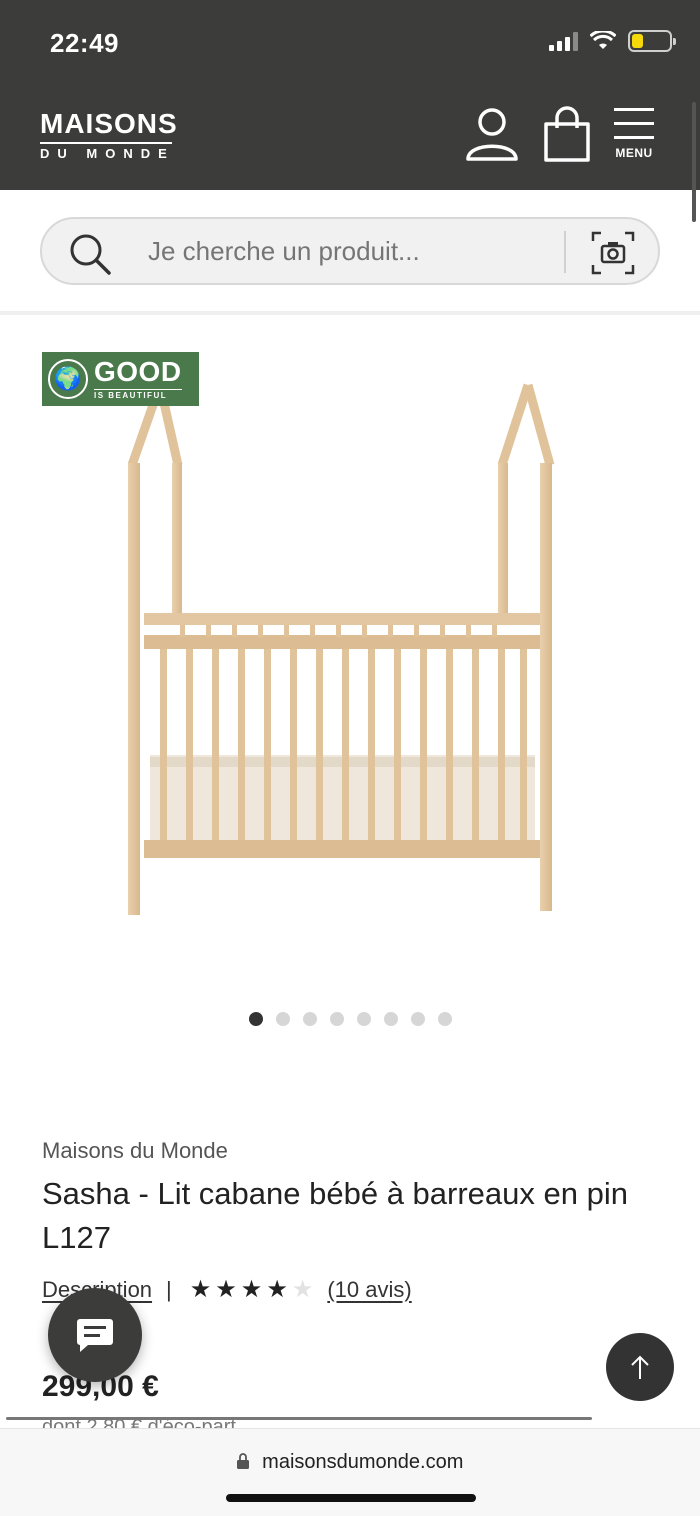 This screenshot has width=700, height=1516. Describe the element at coordinates (634, 153) in the screenshot. I see `menu-label: MENU` at that location.